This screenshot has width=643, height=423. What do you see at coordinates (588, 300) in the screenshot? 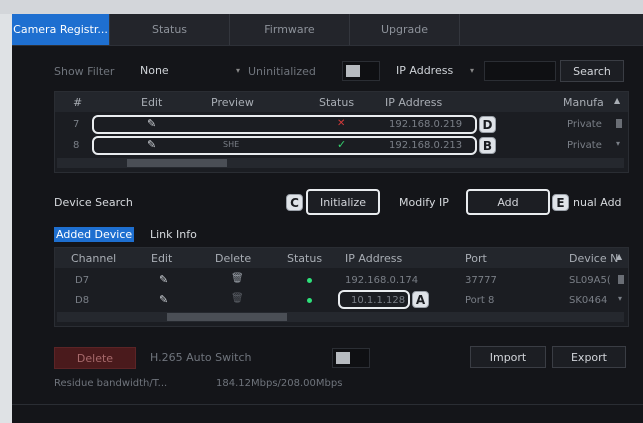
I see `row-device-name: SK0464` at bounding box center [588, 300].